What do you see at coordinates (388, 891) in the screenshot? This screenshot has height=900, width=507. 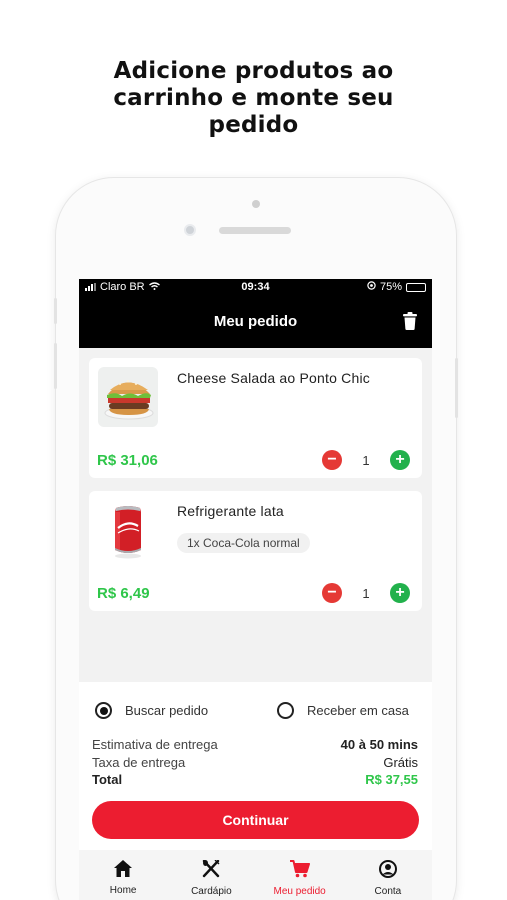 I see `tab-label: Conta` at bounding box center [388, 891].